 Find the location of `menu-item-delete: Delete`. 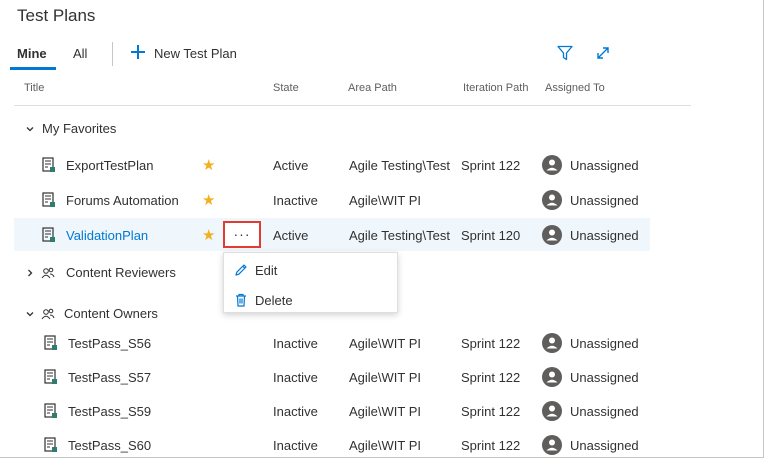

menu-item-delete: Delete is located at coordinates (310, 300).